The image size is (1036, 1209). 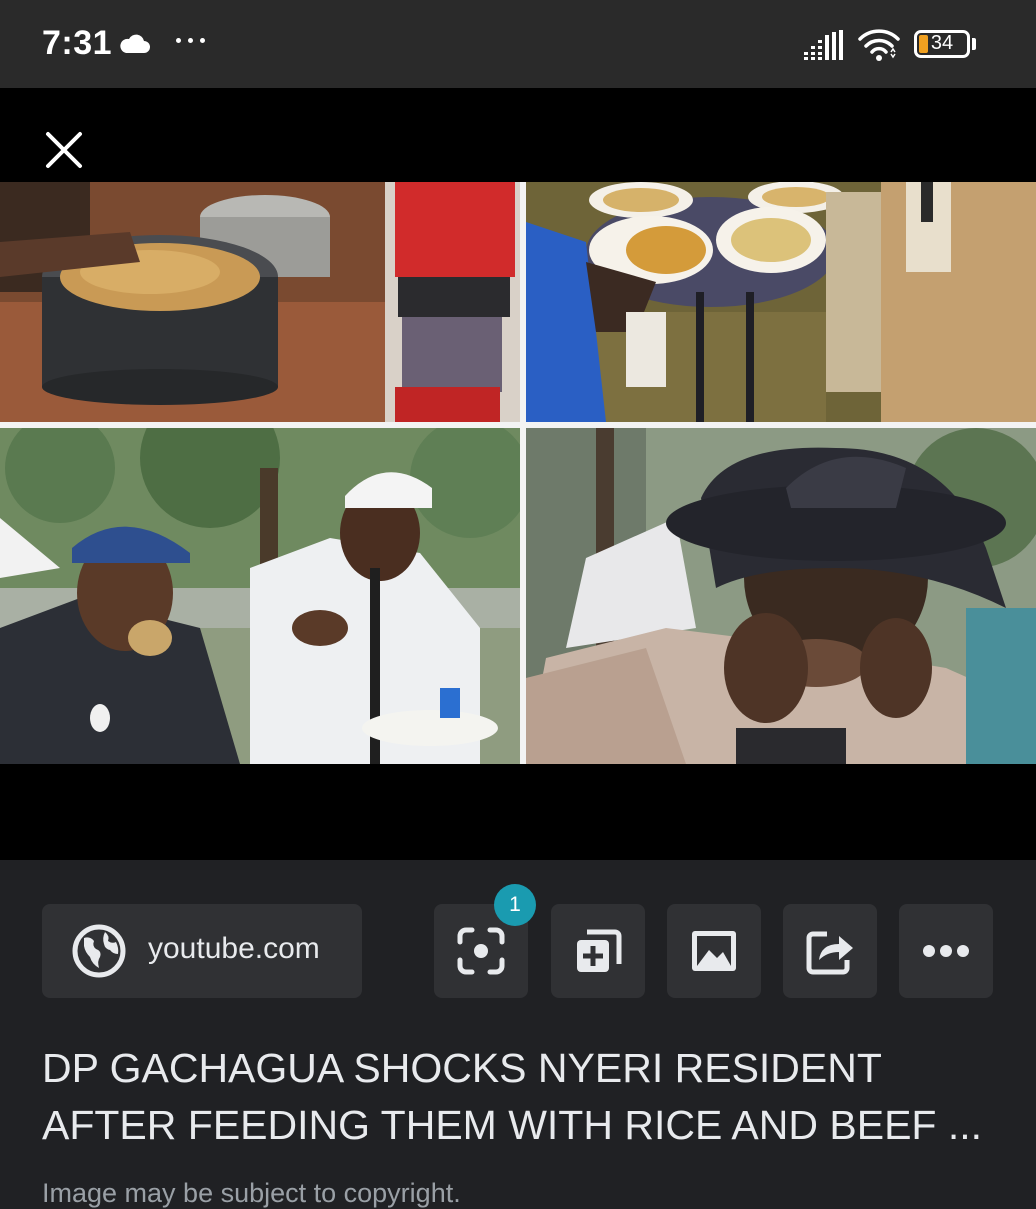 I want to click on view-image-button, so click(x=714, y=951).